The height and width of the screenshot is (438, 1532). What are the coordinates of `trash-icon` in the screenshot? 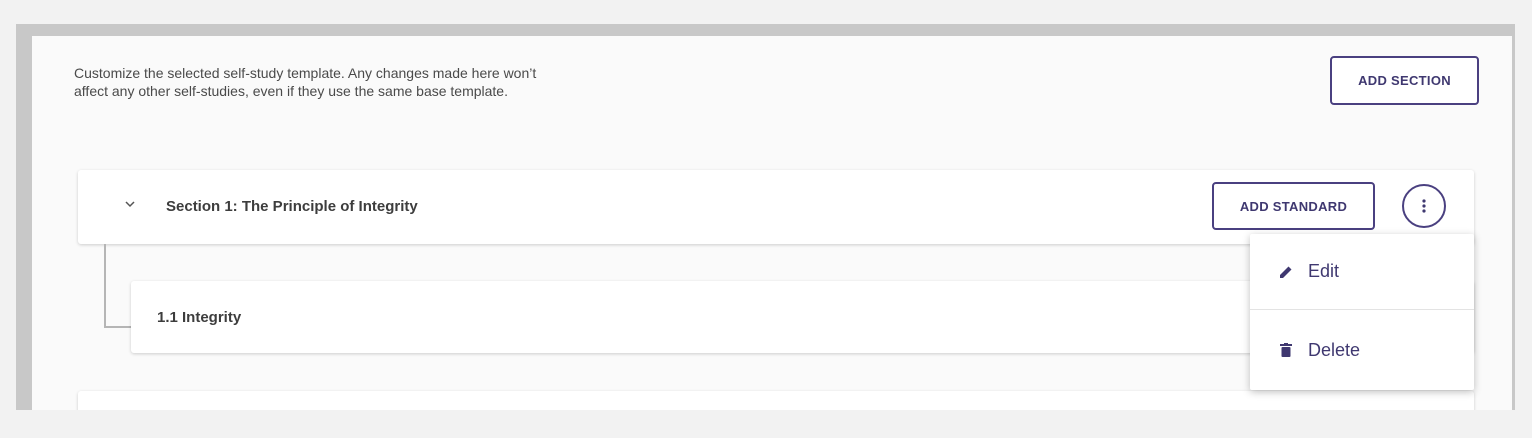 It's located at (1286, 350).